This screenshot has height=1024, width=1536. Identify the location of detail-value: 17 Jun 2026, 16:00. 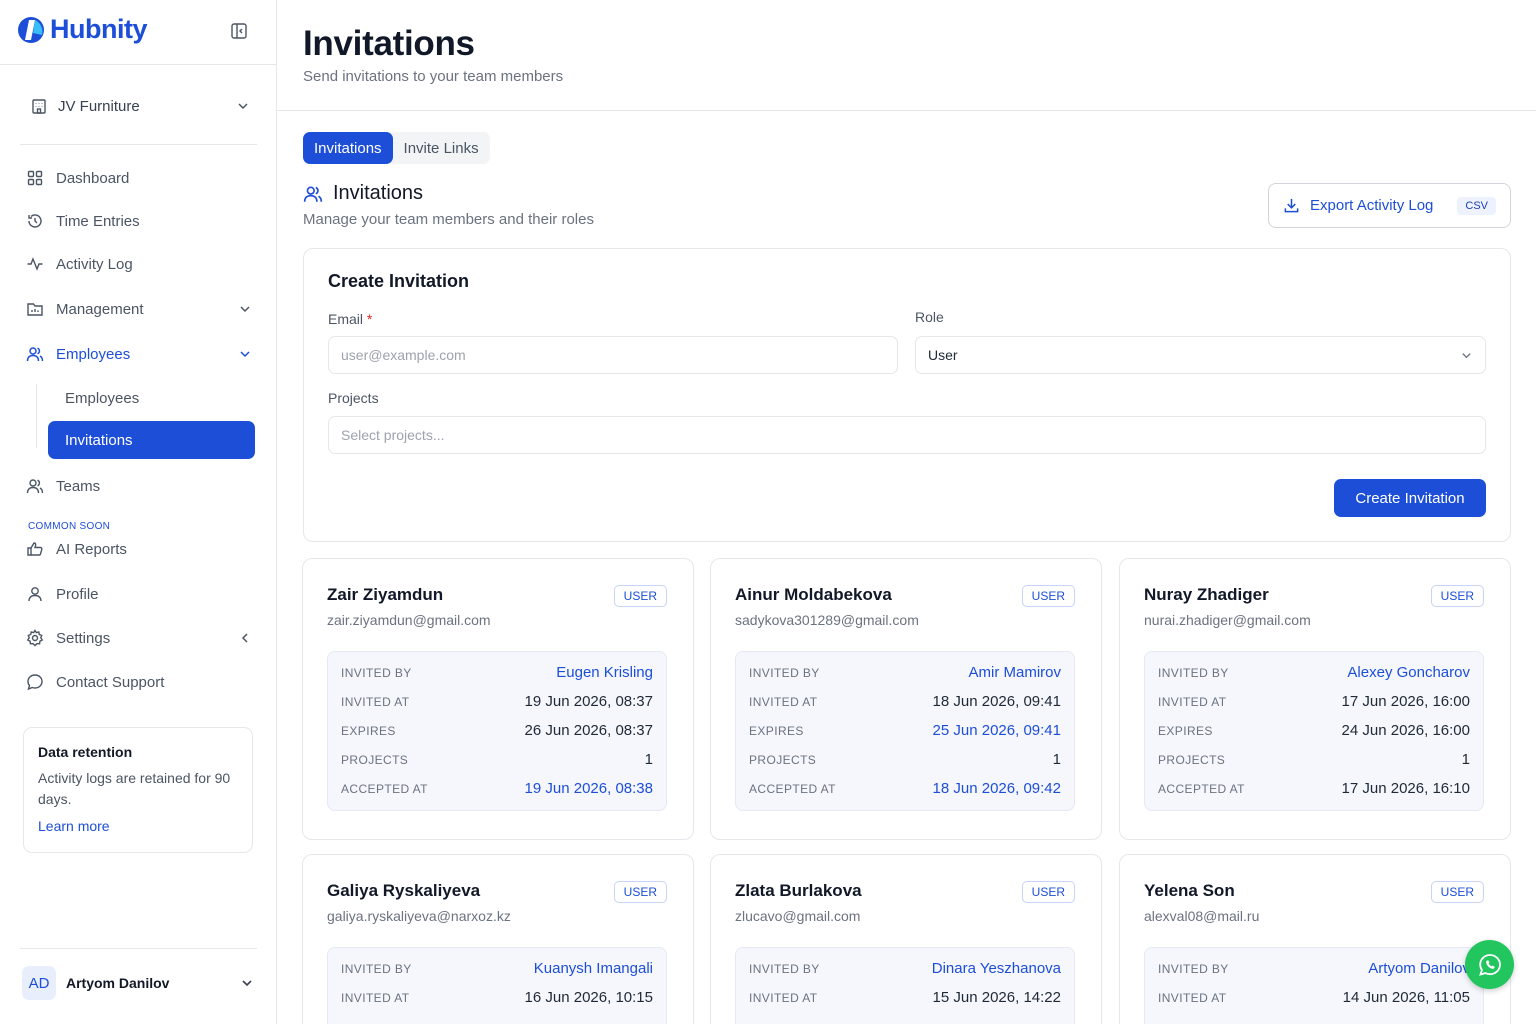
(1405, 701).